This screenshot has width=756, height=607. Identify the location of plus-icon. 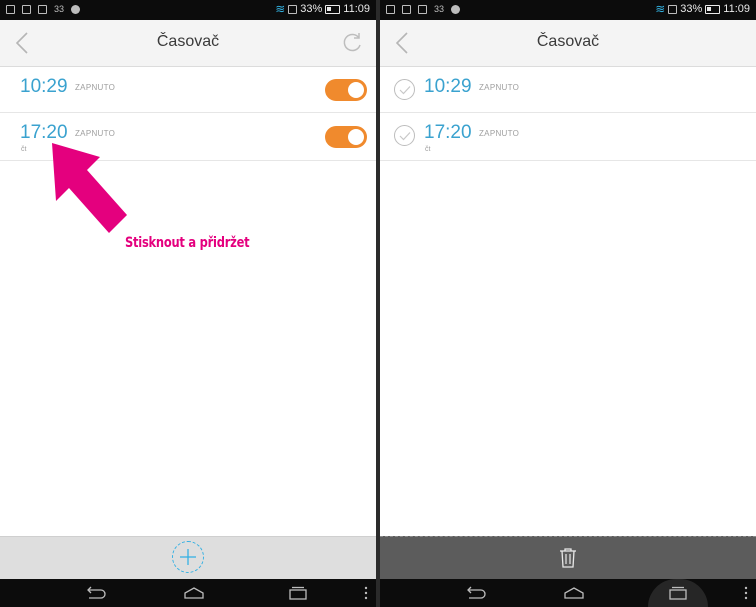
(188, 557).